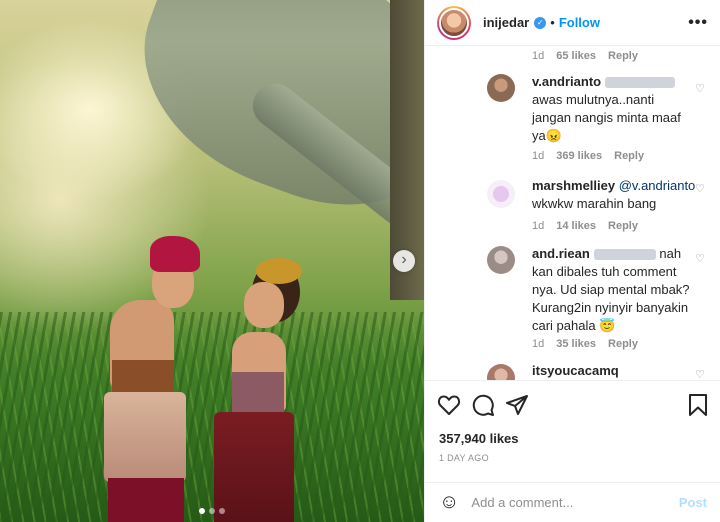  Describe the element at coordinates (146, 500) in the screenshot. I see `groom-legs` at that location.